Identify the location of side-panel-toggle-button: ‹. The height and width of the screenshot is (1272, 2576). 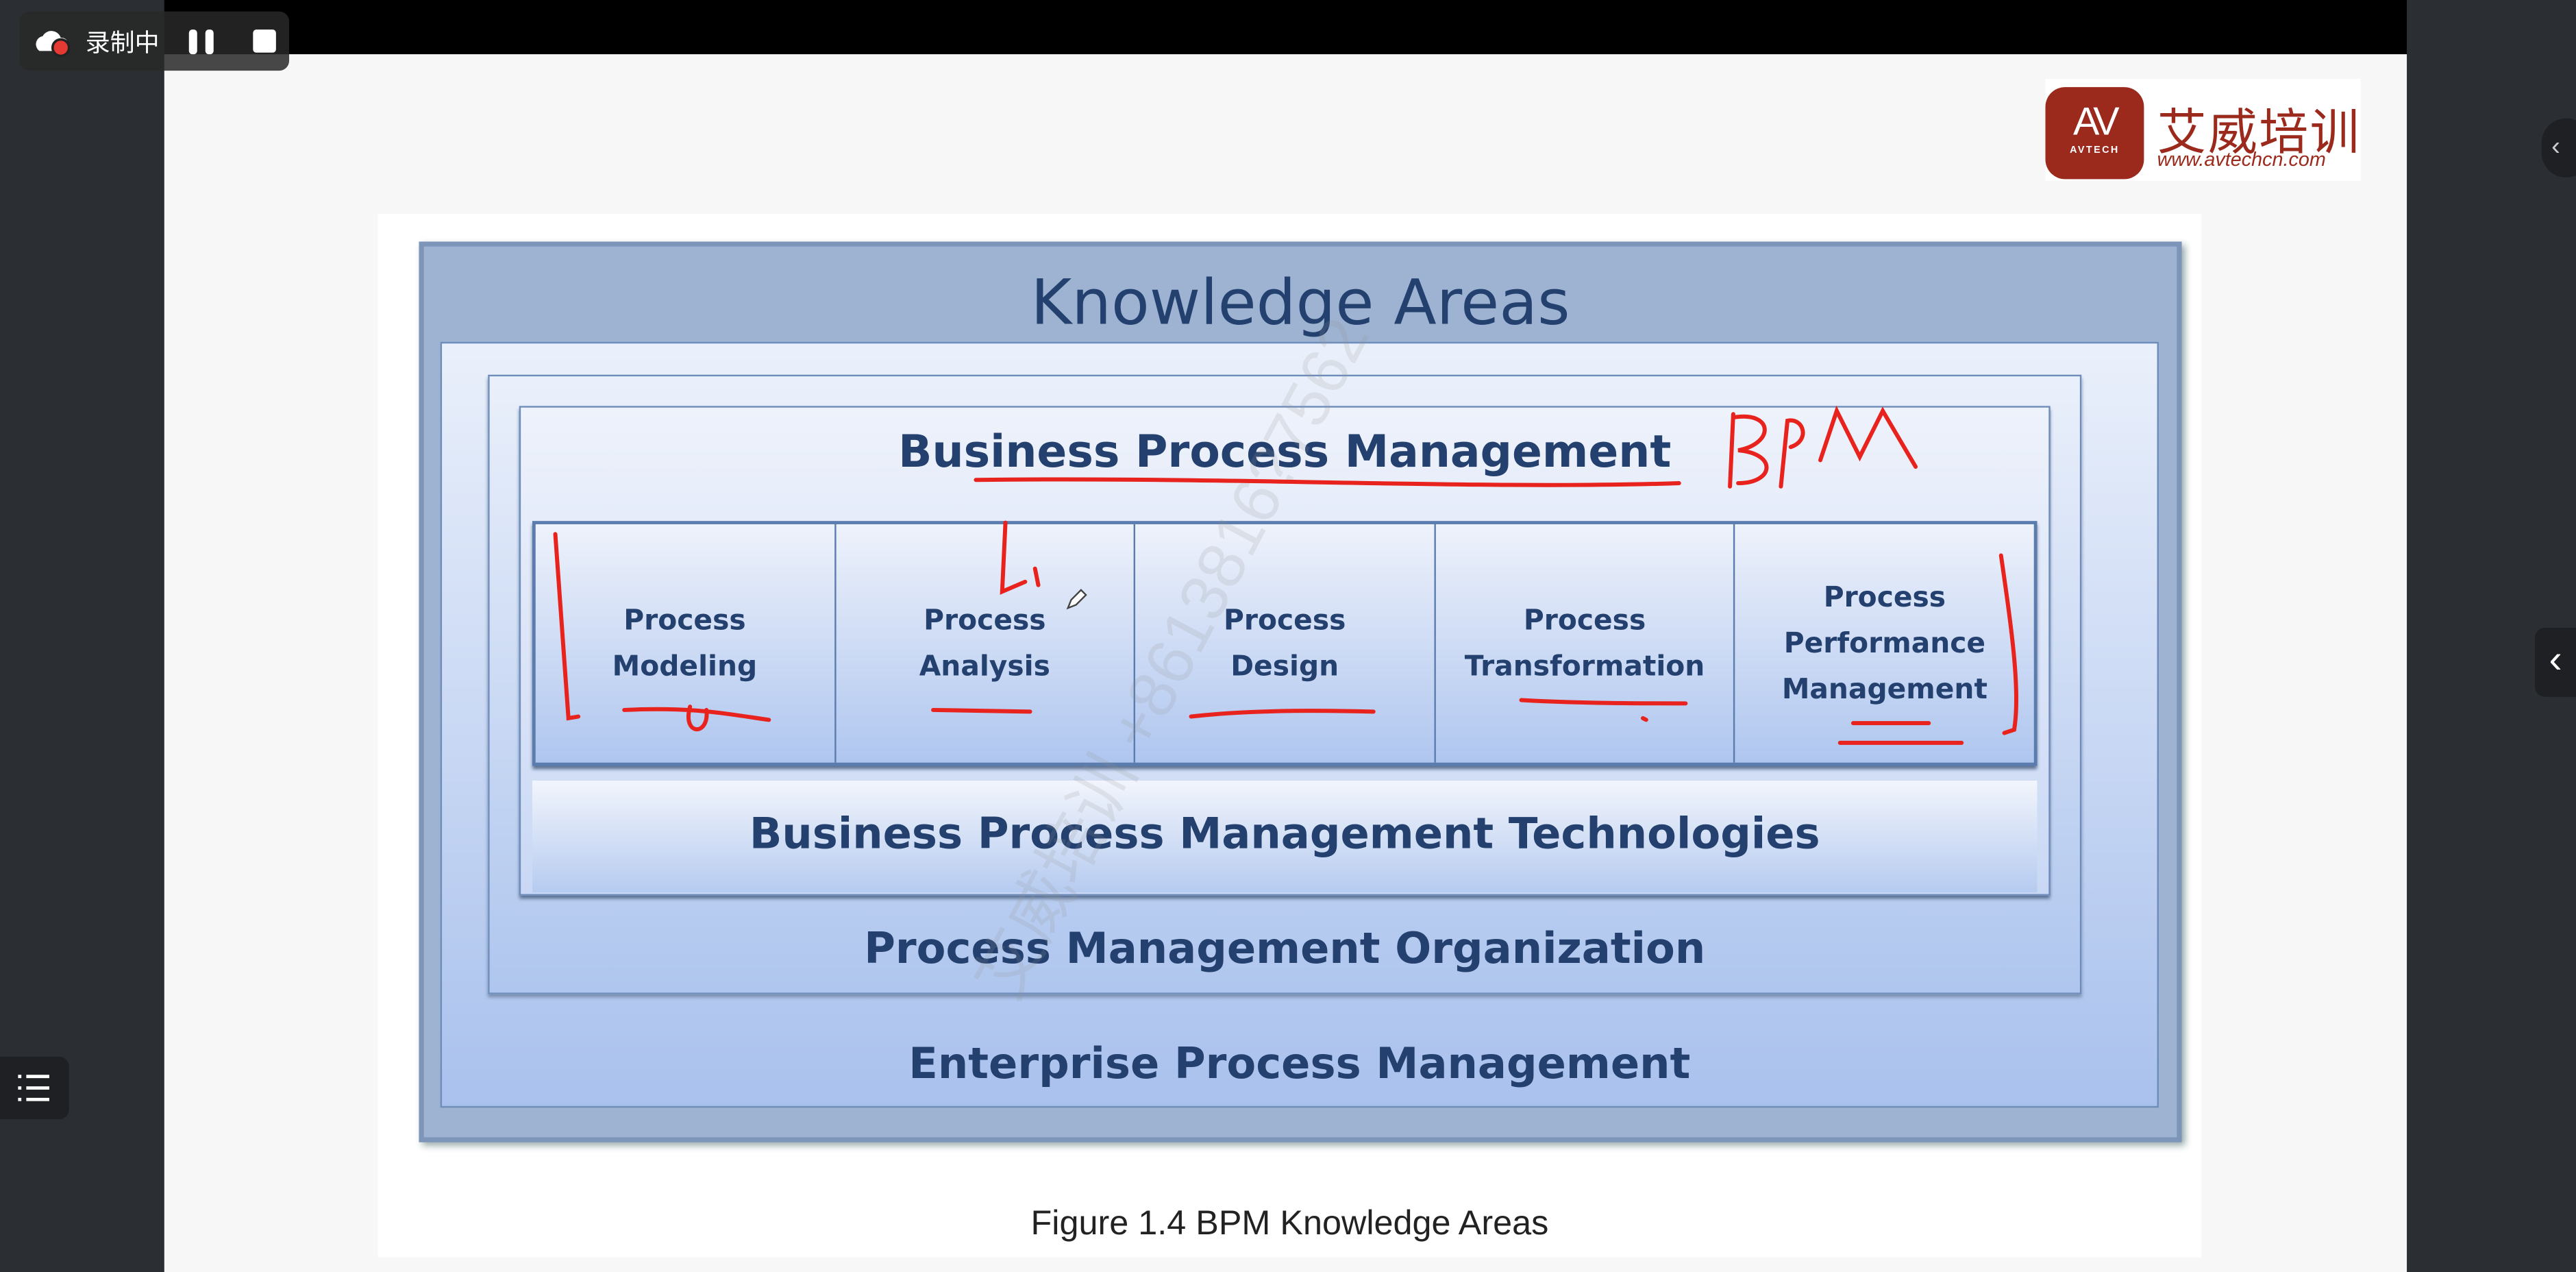
(2555, 662).